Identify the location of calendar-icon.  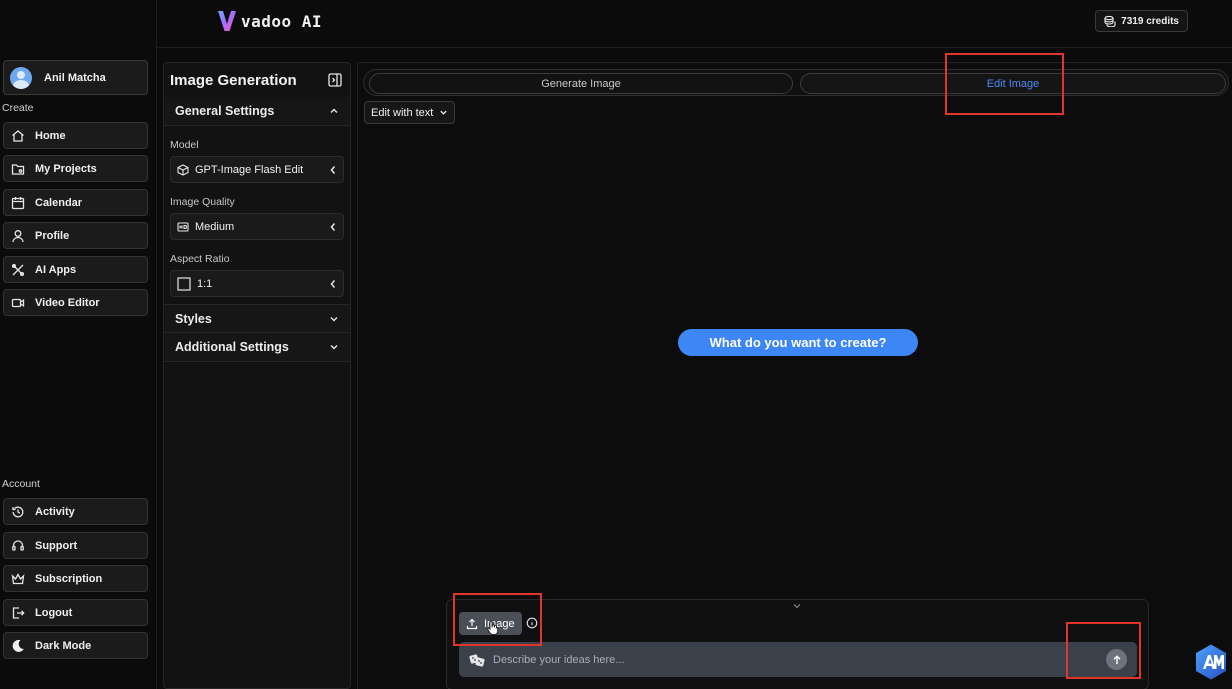
(17, 202).